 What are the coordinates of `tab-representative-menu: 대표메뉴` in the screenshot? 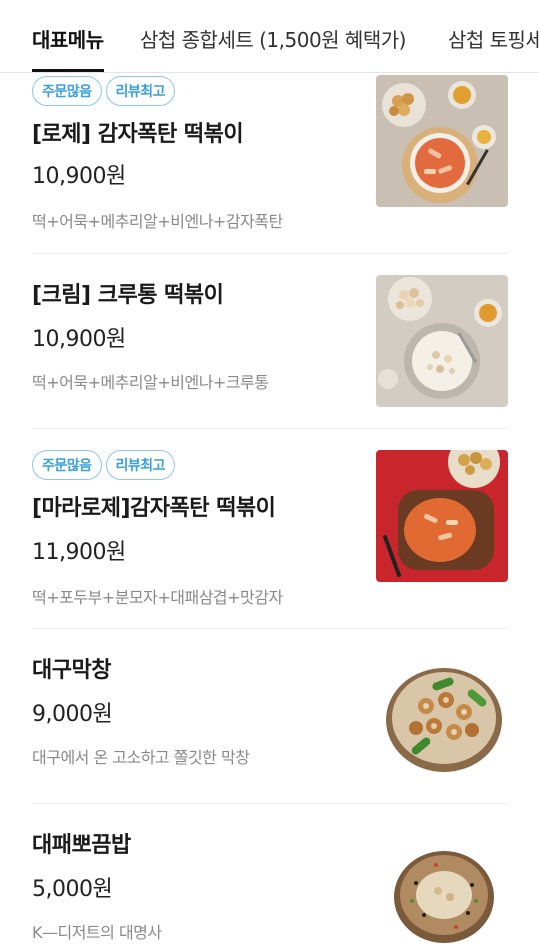 It's located at (68, 48).